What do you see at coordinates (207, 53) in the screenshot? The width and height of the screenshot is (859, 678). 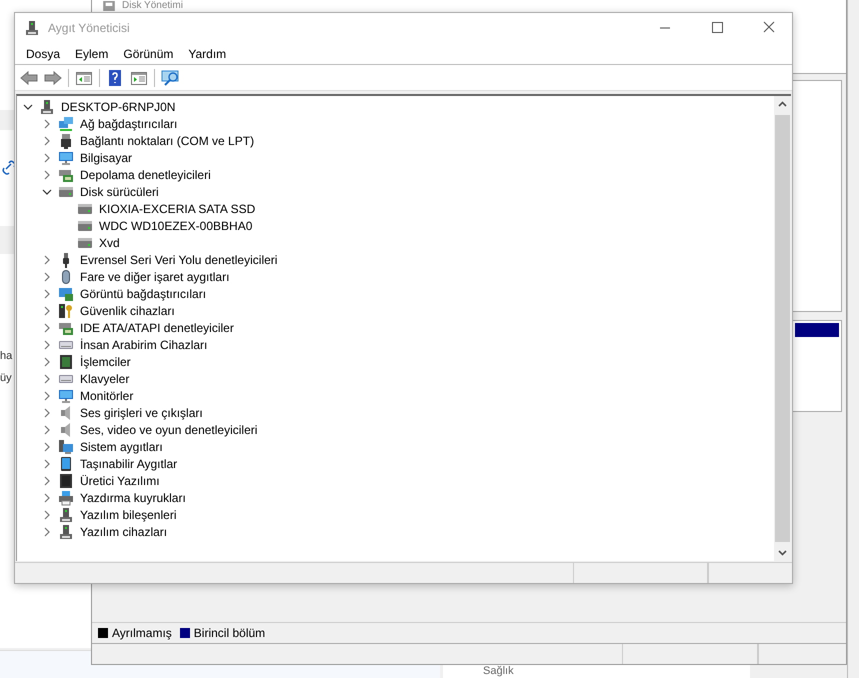 I see `menu-item: Yardım` at bounding box center [207, 53].